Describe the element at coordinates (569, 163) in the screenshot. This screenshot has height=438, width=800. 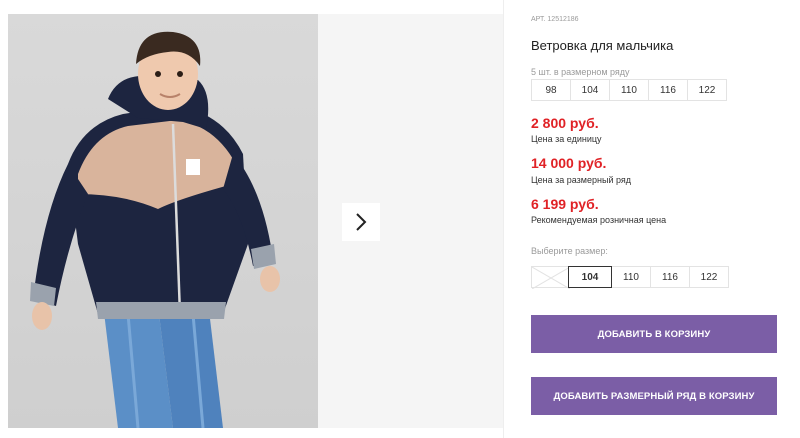
I see `pack-price: 14 000 руб.` at that location.